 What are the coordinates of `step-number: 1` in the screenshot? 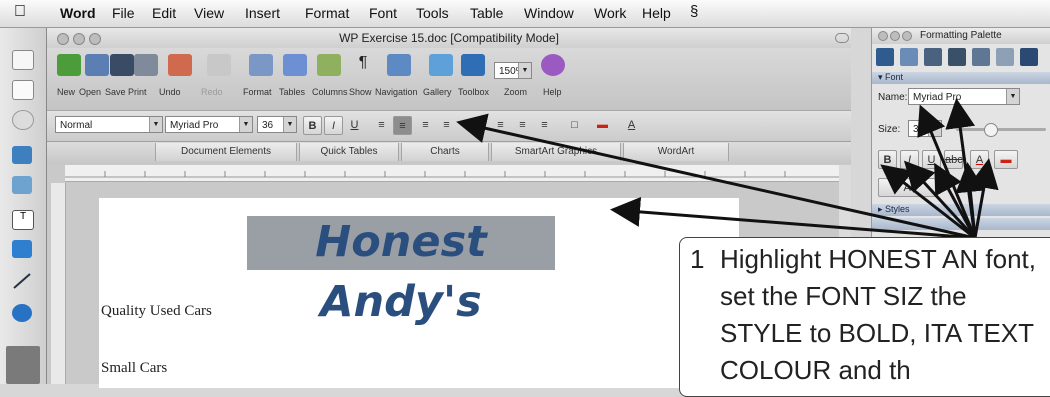 It's located at (697, 259).